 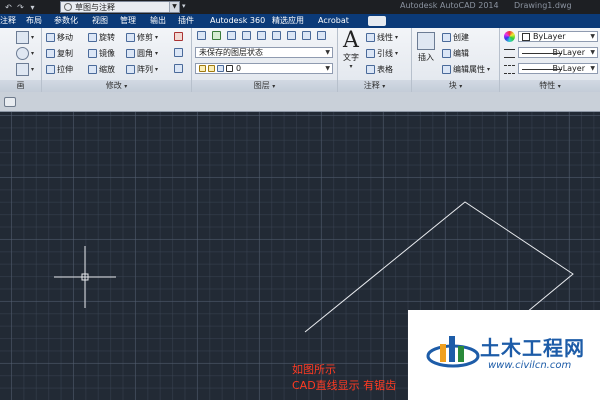 I want to click on fillet-button: 圆角 ▾, so click(x=142, y=53).